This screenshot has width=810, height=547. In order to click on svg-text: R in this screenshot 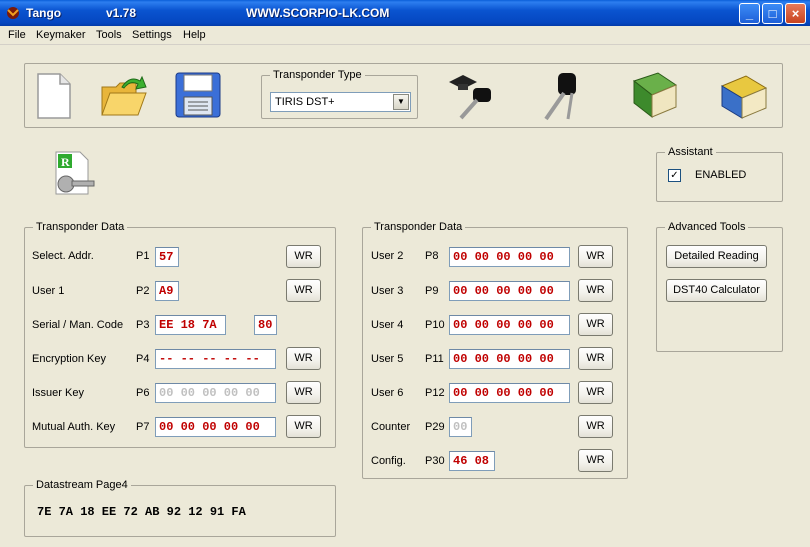, I will do `click(65, 162)`.